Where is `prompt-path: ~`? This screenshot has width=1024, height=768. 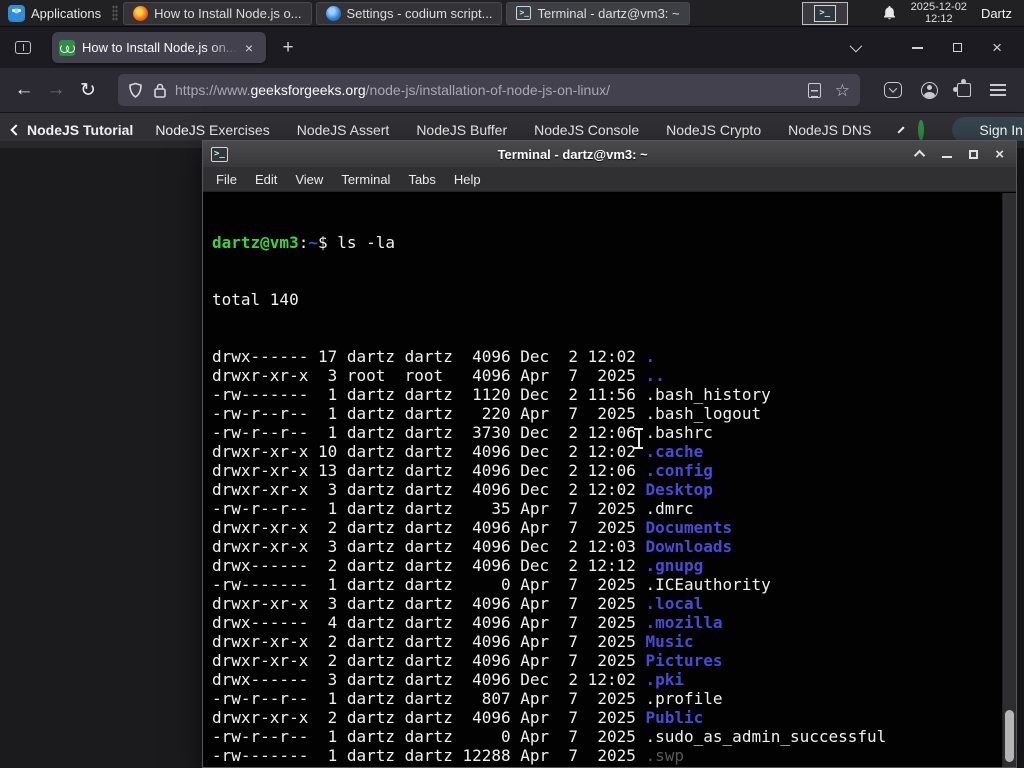 prompt-path: ~ is located at coordinates (313, 242).